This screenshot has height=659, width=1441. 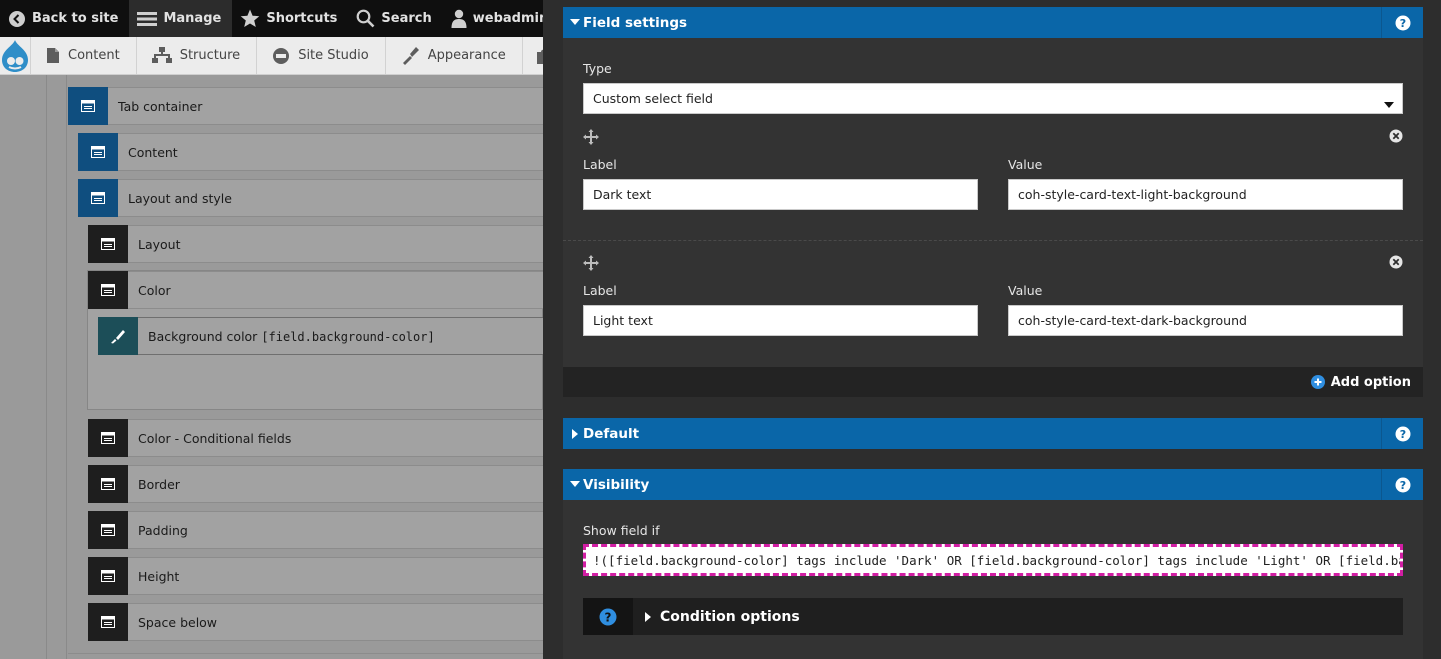 I want to click on admin-toolbar-tray: Content Structure Site Studio Appearance, so click(x=271, y=56).